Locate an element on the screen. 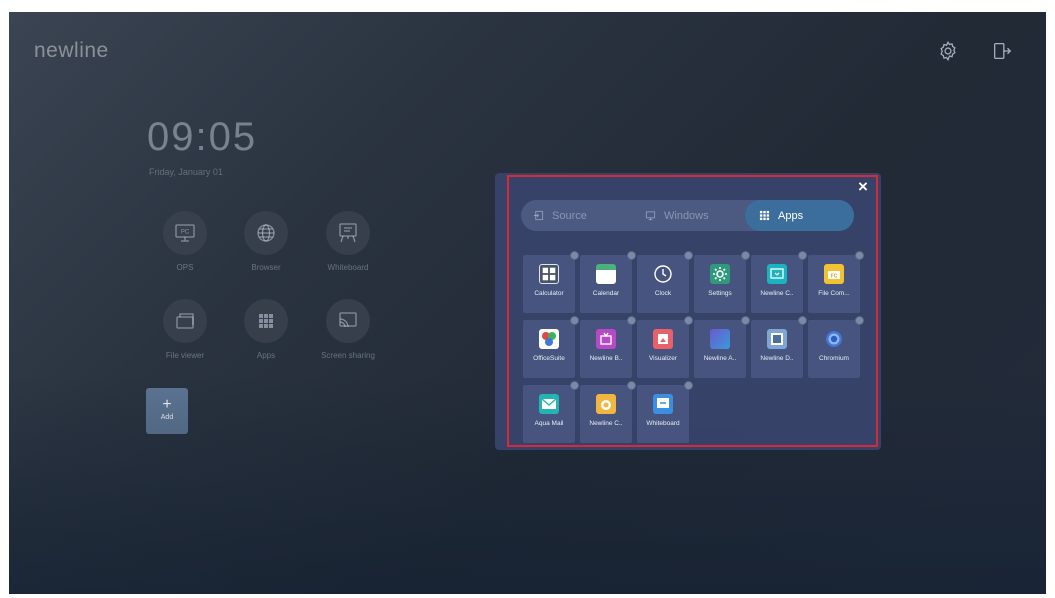  home-tile-label: Browser is located at coordinates (266, 267).